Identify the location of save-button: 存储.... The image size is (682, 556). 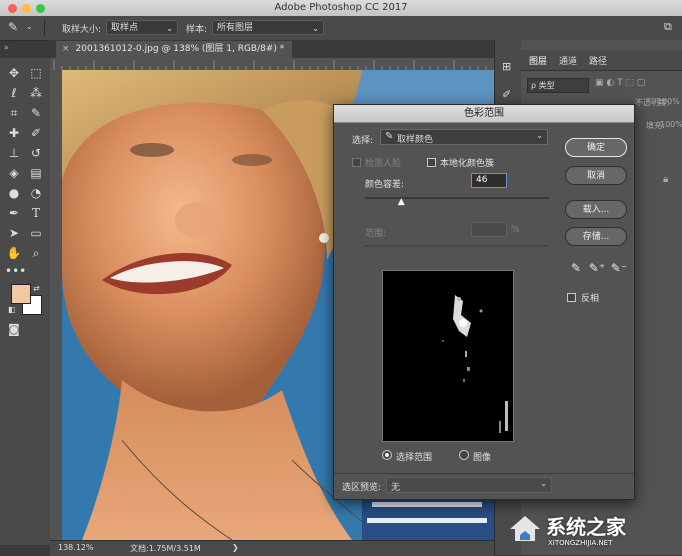
(596, 236).